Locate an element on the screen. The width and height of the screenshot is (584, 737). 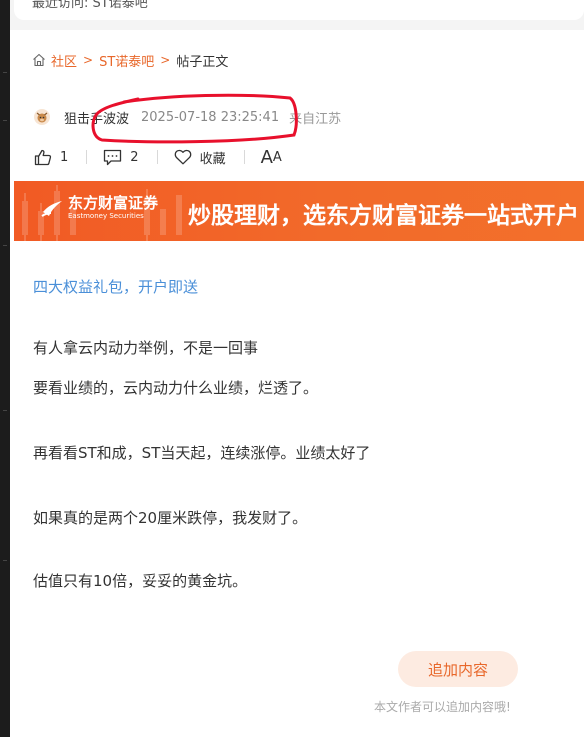
breadcrumb: 社区 > ST诺泰吧 > 帖子正文 is located at coordinates (130, 60).